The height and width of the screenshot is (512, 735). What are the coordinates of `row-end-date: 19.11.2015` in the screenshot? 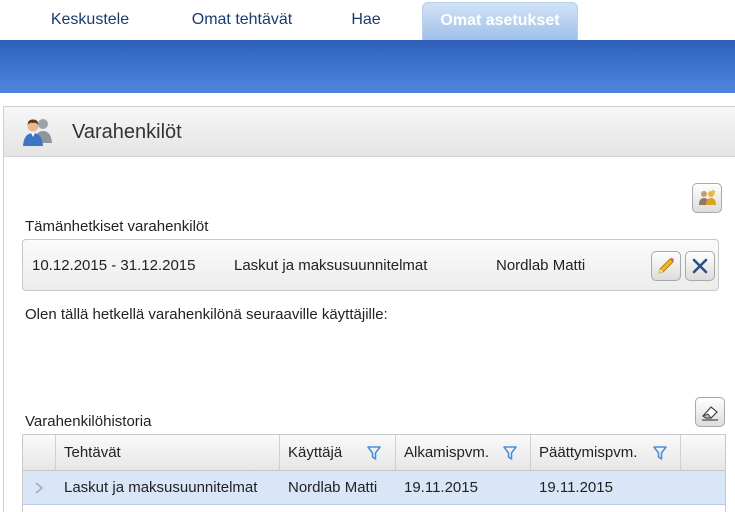 It's located at (576, 487).